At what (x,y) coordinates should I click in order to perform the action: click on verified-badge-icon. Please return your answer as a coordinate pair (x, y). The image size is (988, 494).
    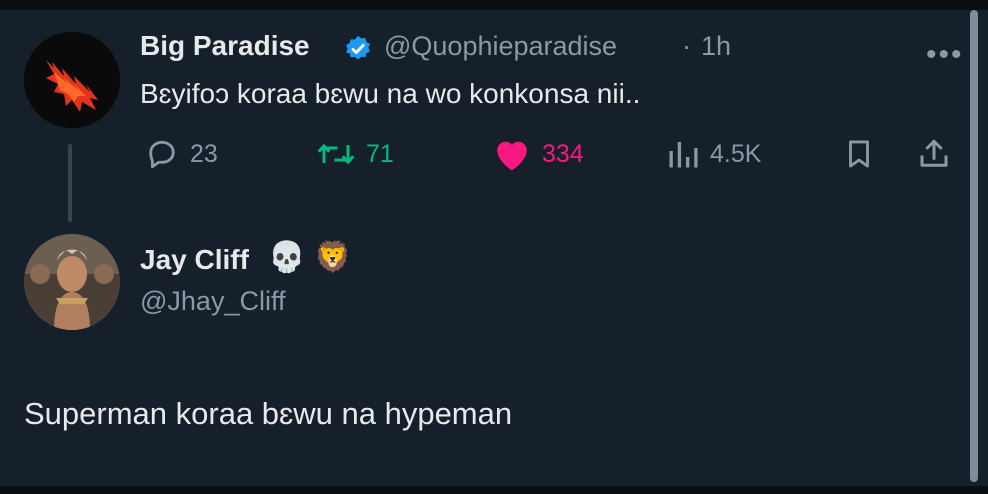
    Looking at the image, I should click on (358, 47).